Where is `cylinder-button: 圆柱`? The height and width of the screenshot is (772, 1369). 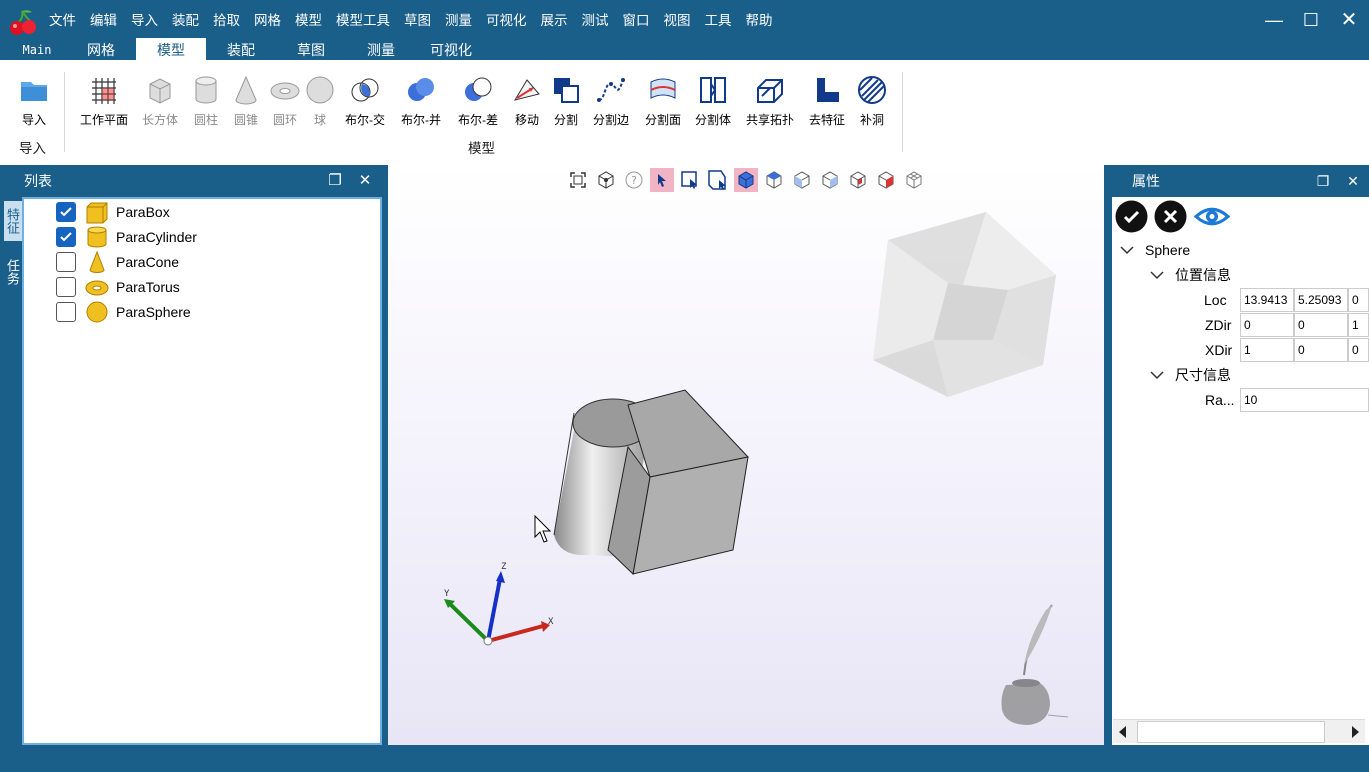
cylinder-button: 圆柱 is located at coordinates (206, 101).